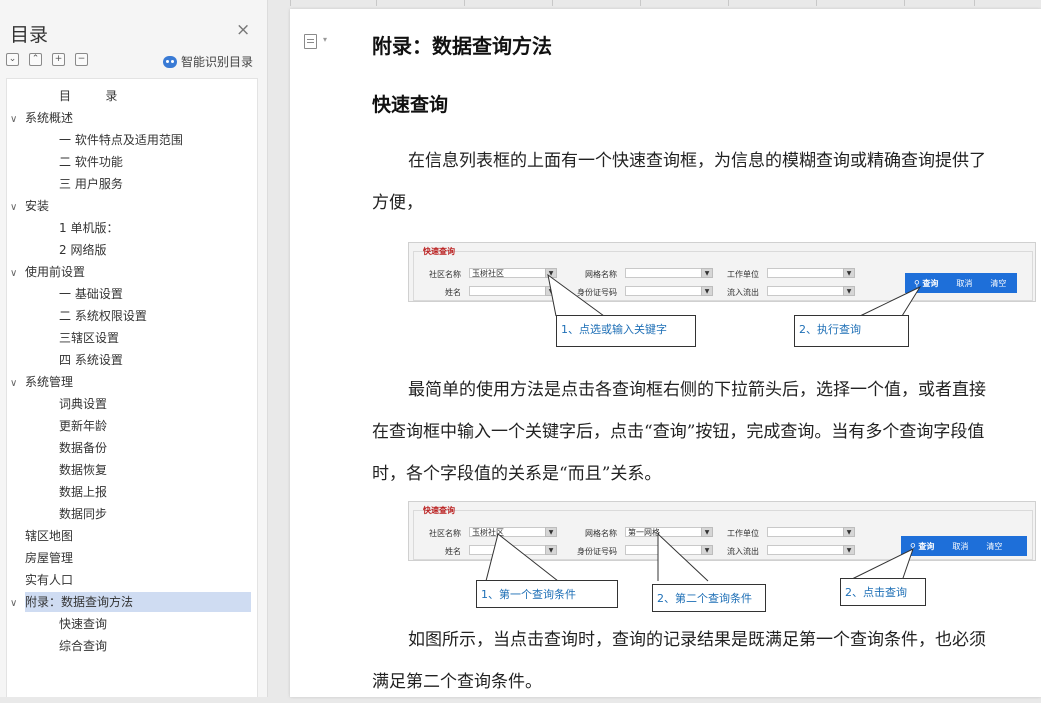 The image size is (1041, 703). I want to click on toc-item: 1 单机版：, so click(130, 228).